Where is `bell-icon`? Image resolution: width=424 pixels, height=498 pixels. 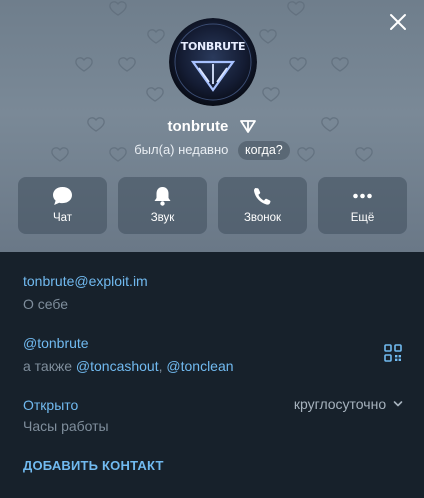
bell-icon is located at coordinates (162, 196).